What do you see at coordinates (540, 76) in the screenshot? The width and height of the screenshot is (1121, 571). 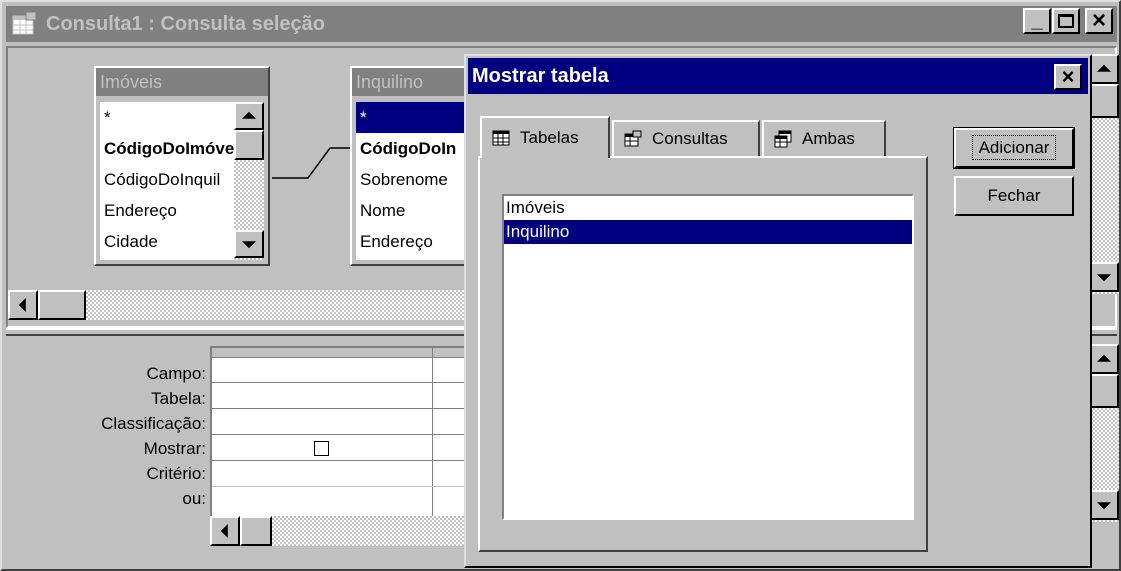 I see `dialog-title: Mostrar tabela` at bounding box center [540, 76].